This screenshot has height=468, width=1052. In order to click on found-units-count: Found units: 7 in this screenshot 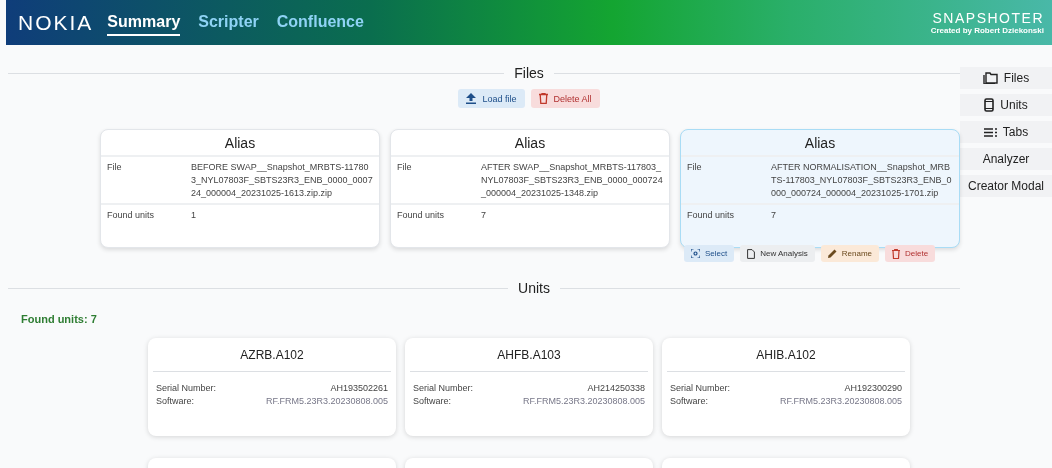, I will do `click(59, 319)`.